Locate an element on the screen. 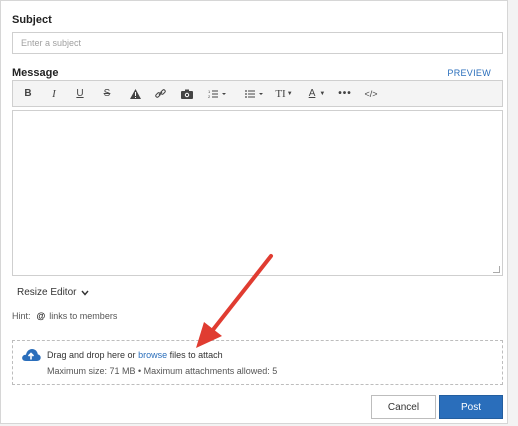  bulleted-list-icon is located at coordinates (254, 93).